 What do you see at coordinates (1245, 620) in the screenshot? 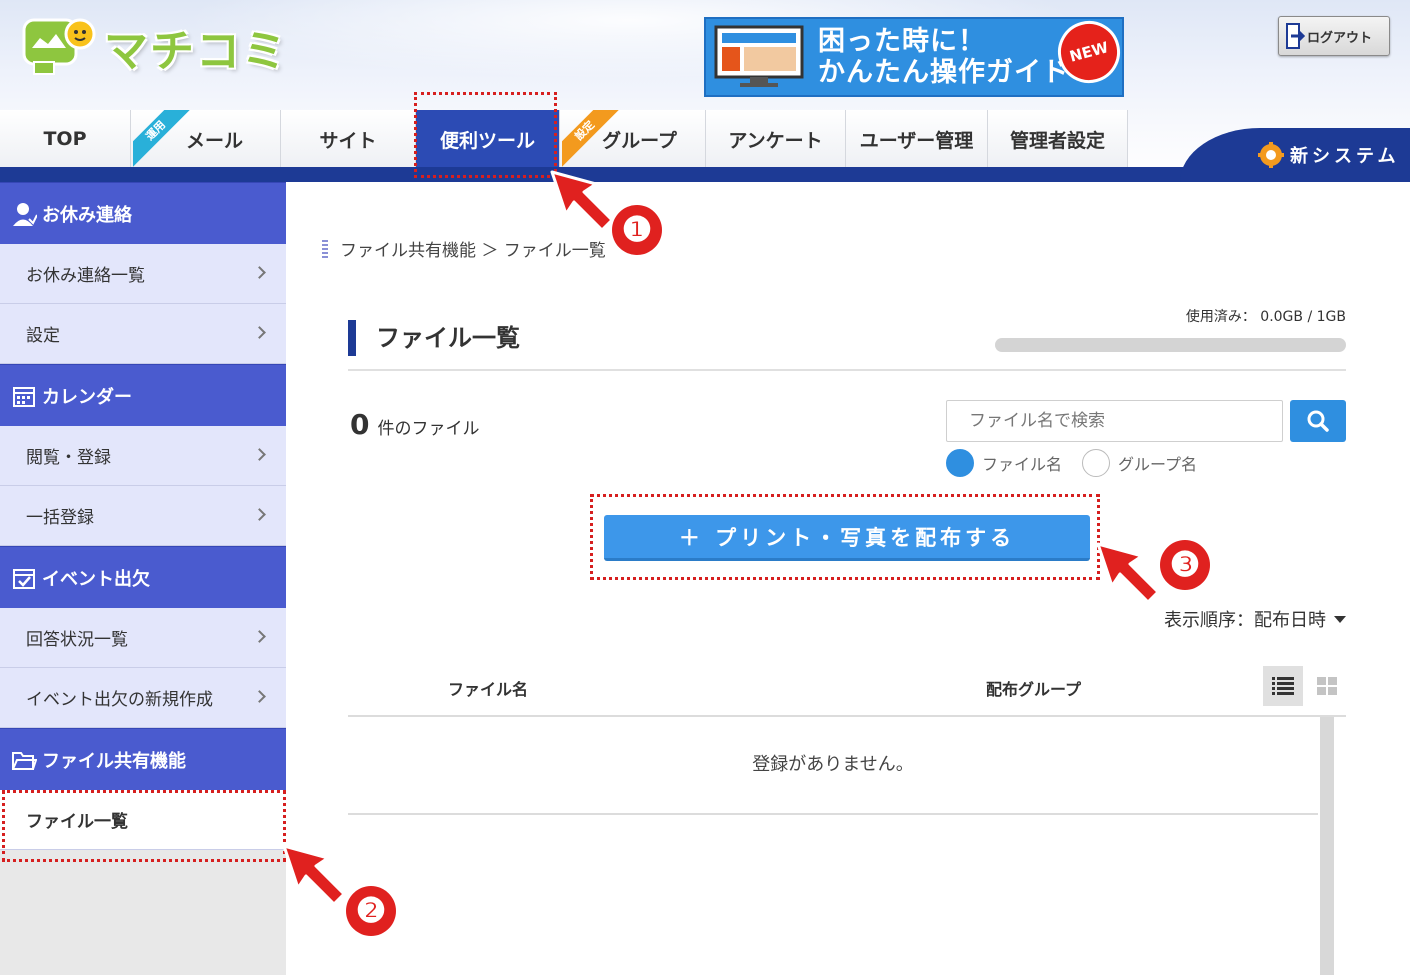
I see `sort-order-label: 表示順序：配布日時` at bounding box center [1245, 620].